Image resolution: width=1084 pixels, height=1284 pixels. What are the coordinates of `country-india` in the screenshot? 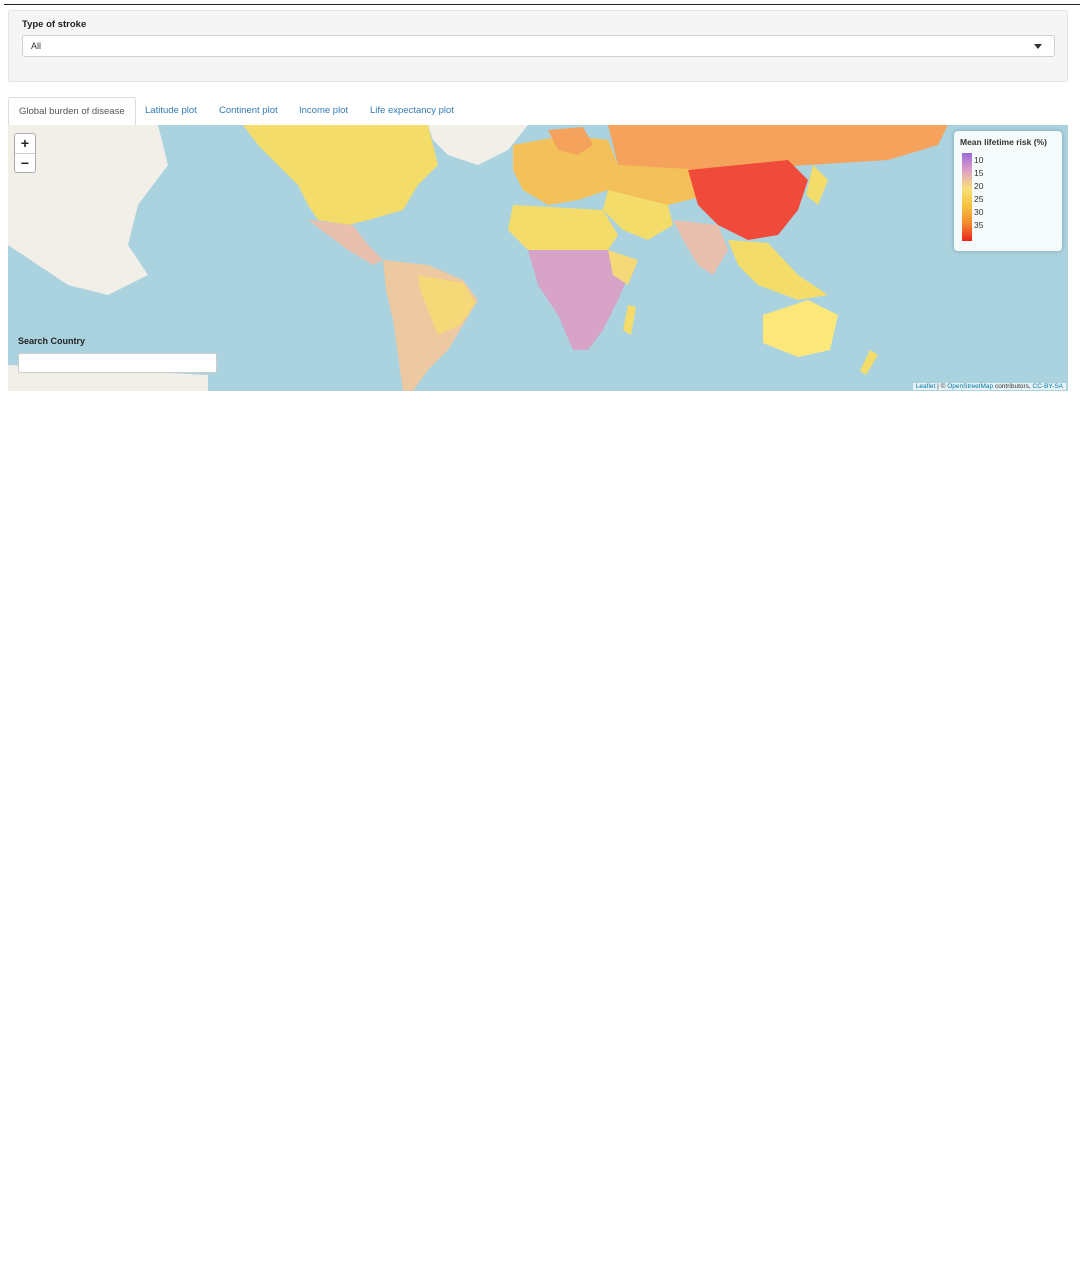 It's located at (700, 247).